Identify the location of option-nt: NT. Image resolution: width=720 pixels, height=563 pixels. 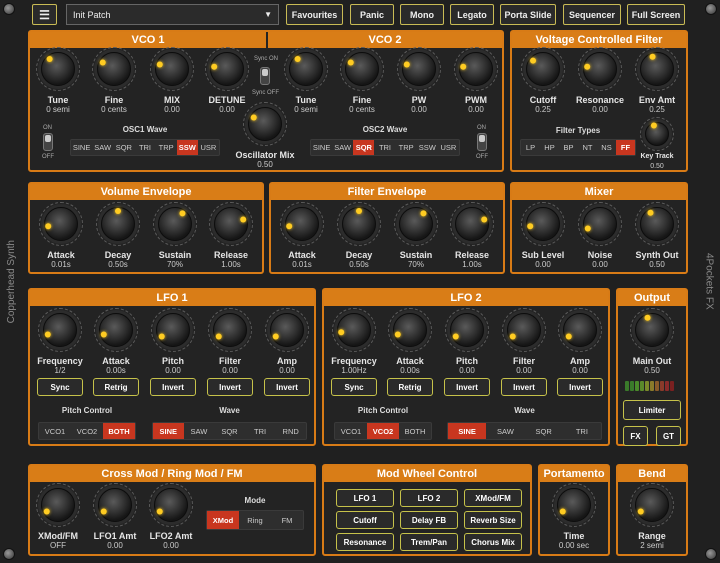
(587, 147).